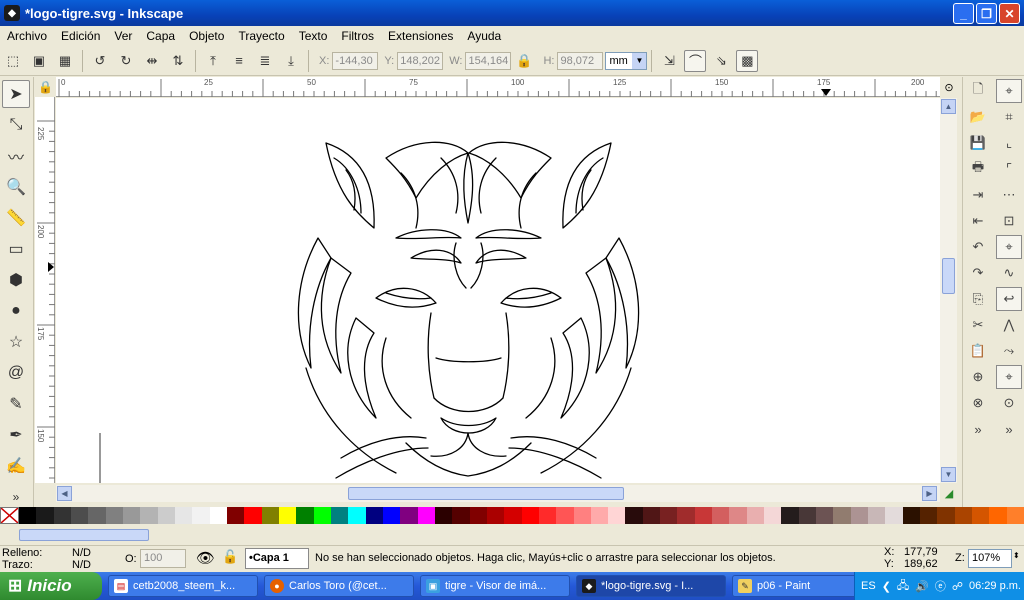 The height and width of the screenshot is (600, 1024). I want to click on raise-to-top-icon: ⤒, so click(213, 61).